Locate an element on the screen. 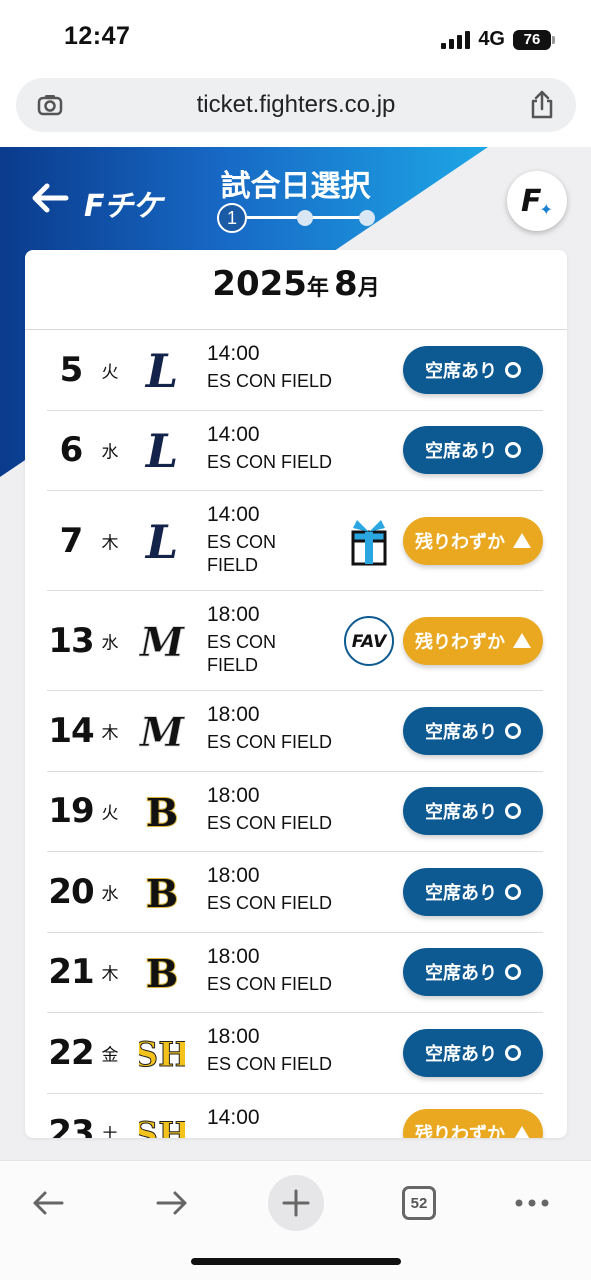 This screenshot has height=1280, width=591. game-row: 13 水 M 18:00 ES CON FIELD FAV 残りわずか is located at coordinates (295, 641).